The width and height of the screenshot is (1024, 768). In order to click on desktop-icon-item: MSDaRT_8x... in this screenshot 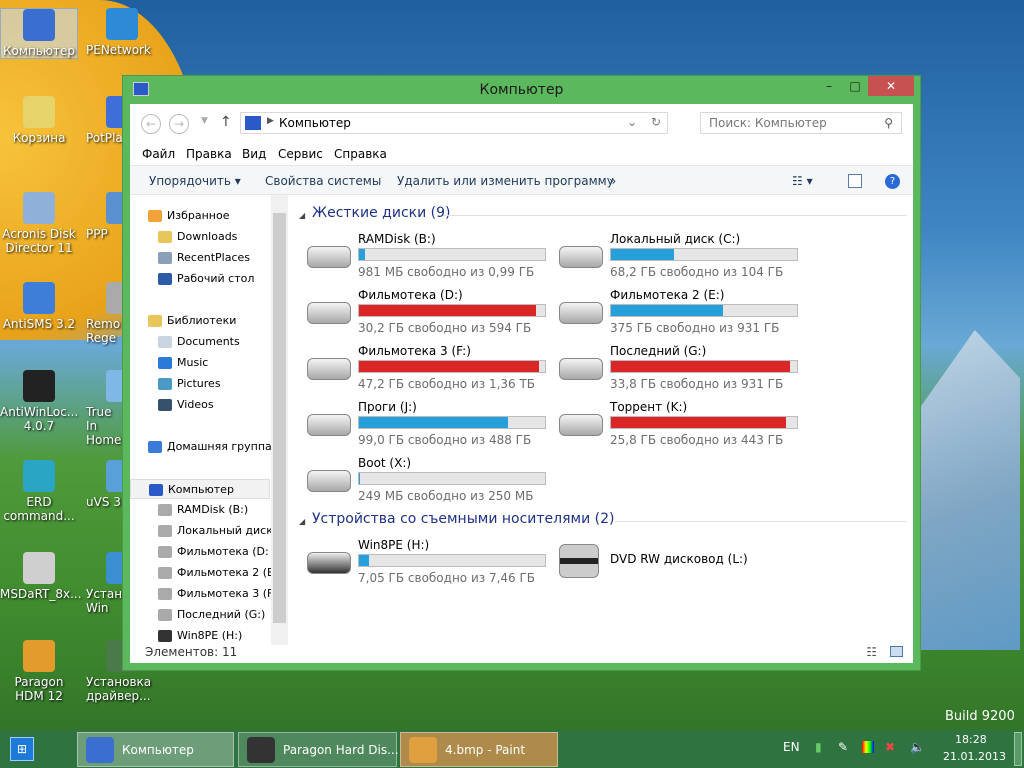, I will do `click(41, 576)`.